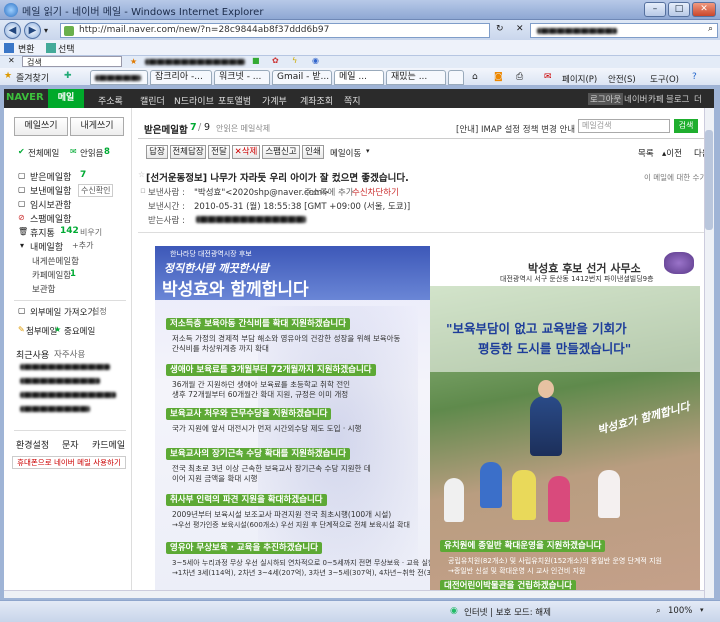 Image resolution: width=720 pixels, height=622 pixels. What do you see at coordinates (656, 99) in the screenshot?
I see `cafe-link: 카페` at bounding box center [656, 99].